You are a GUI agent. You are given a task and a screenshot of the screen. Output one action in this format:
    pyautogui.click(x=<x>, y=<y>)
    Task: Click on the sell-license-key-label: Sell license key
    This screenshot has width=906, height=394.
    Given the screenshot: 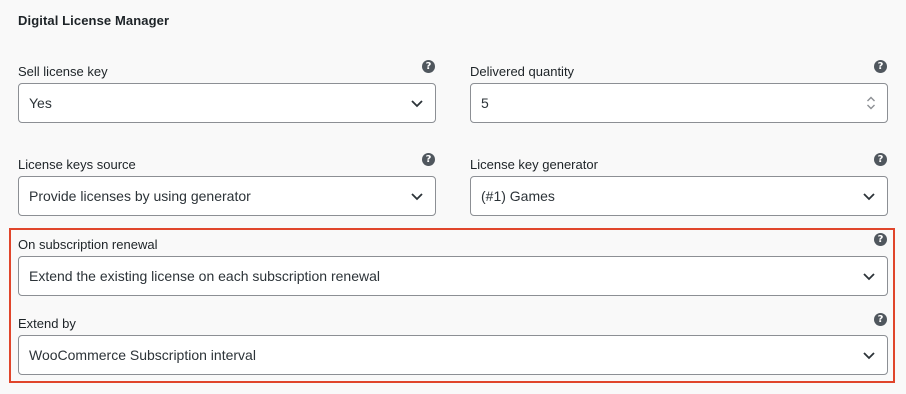 What is the action you would take?
    pyautogui.click(x=63, y=71)
    